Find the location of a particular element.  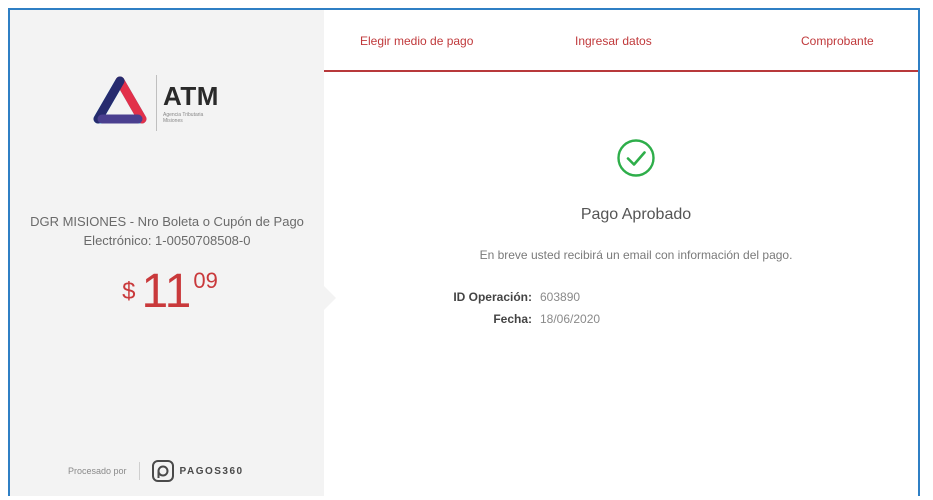

check-circle-icon is located at coordinates (636, 158).